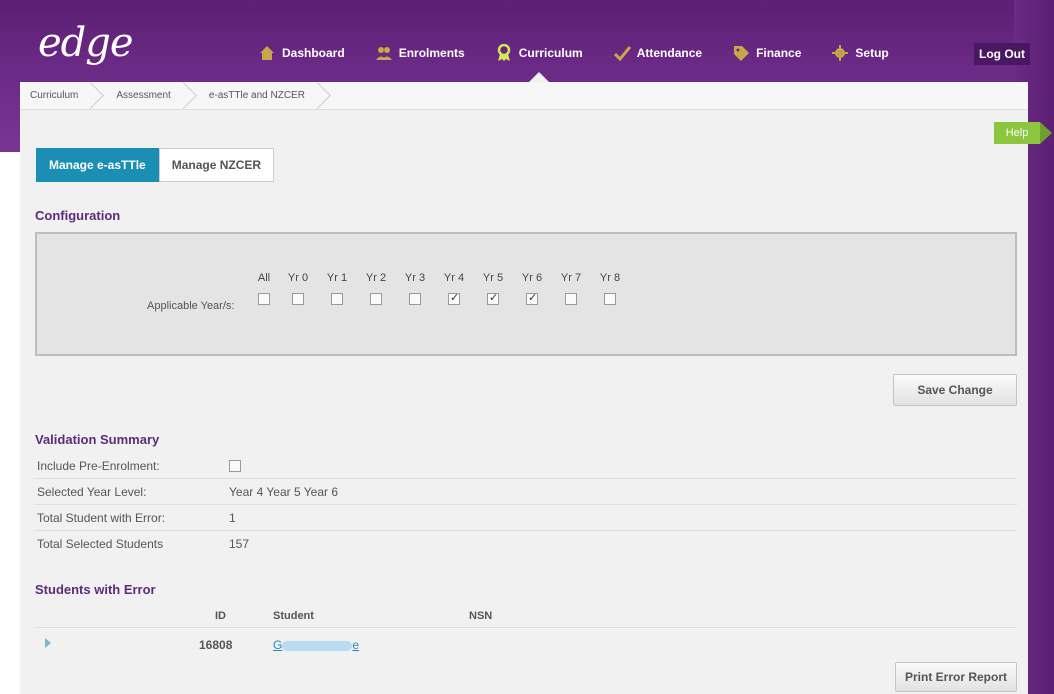 This screenshot has width=1054, height=694. What do you see at coordinates (955, 390) in the screenshot?
I see `save-change-button: Save Change` at bounding box center [955, 390].